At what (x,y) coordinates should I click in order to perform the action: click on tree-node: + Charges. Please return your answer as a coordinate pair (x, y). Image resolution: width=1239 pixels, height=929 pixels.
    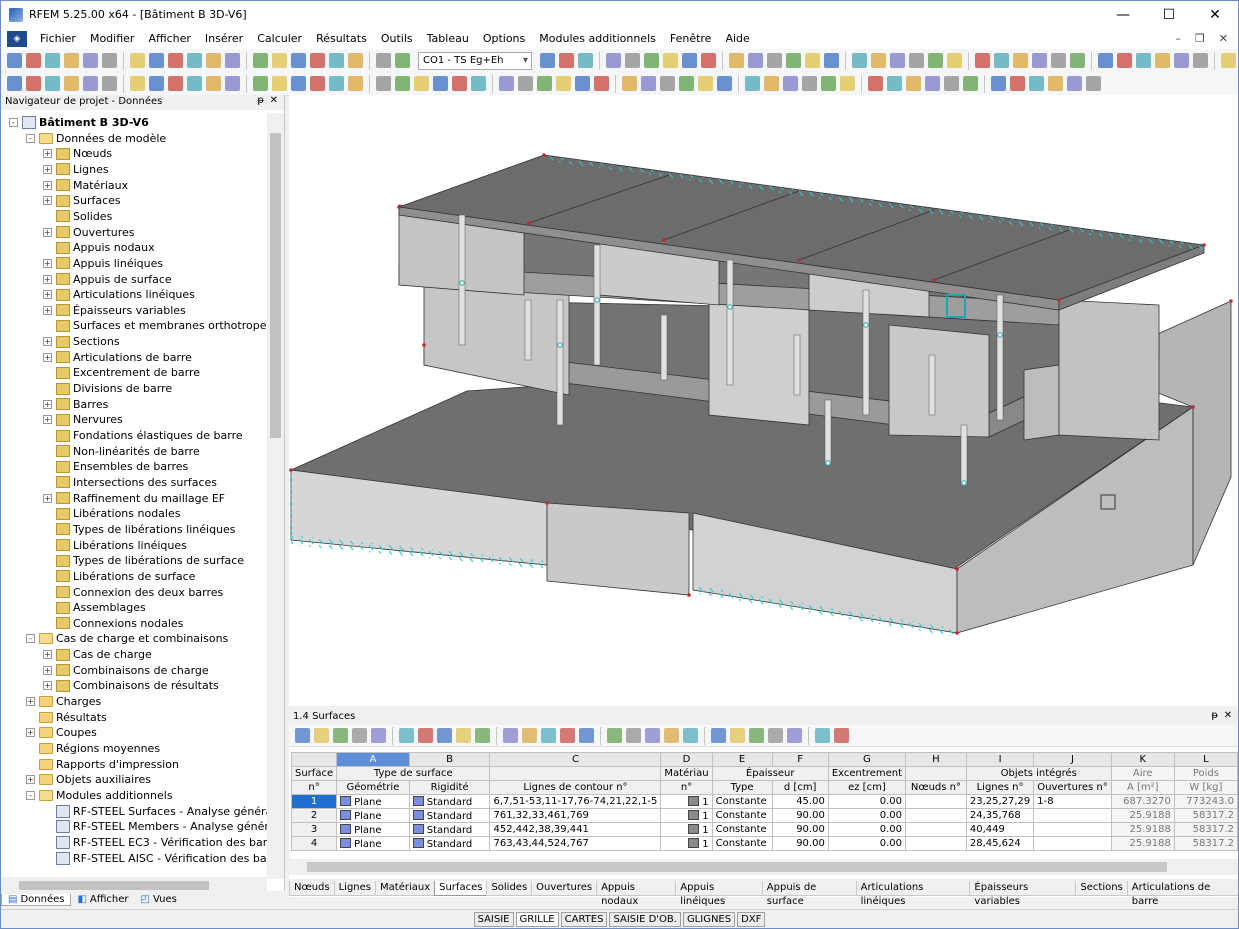
    Looking at the image, I should click on (63, 701).